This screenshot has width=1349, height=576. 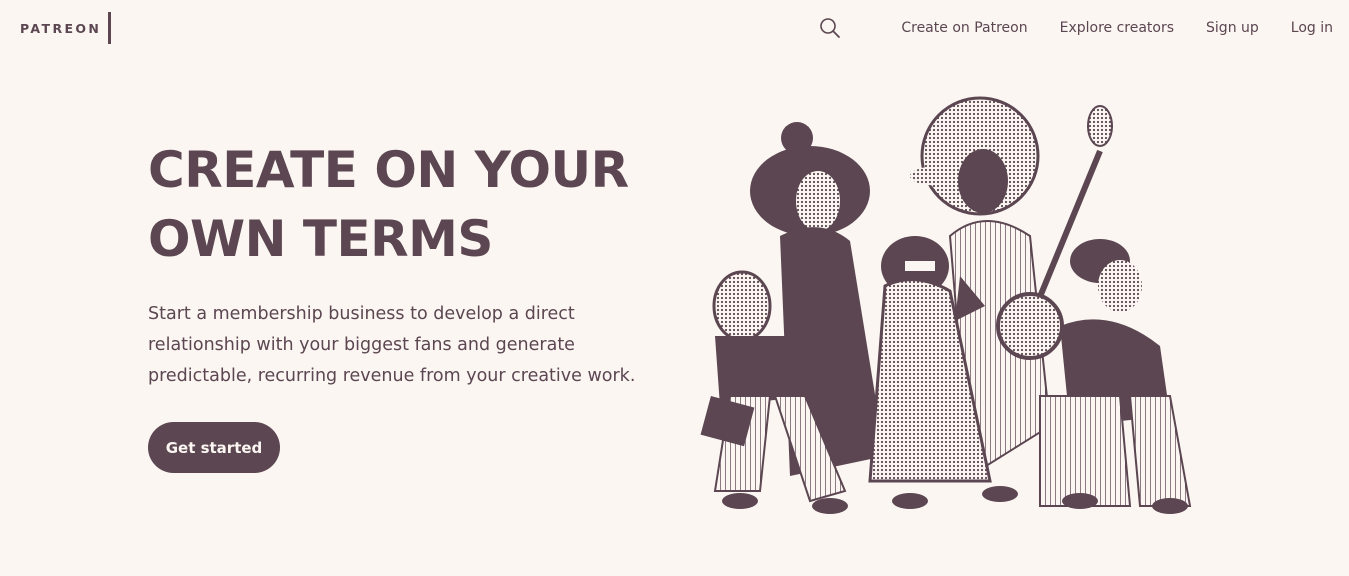 What do you see at coordinates (1312, 28) in the screenshot?
I see `nav-log-in: Log in` at bounding box center [1312, 28].